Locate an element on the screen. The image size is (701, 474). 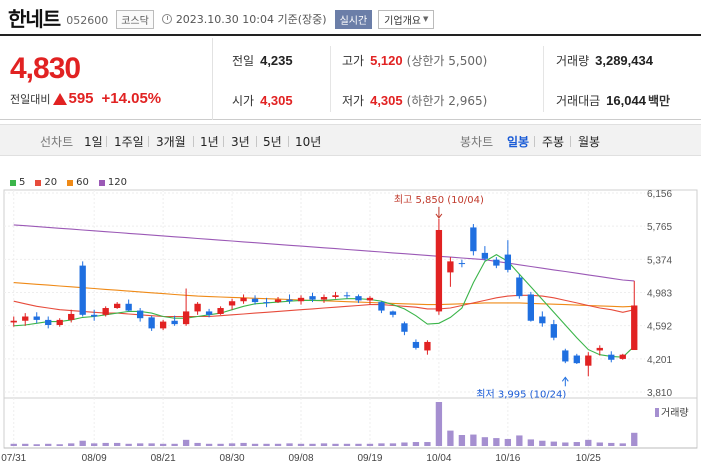
x-tick-label: 10/04 is located at coordinates (438, 458).